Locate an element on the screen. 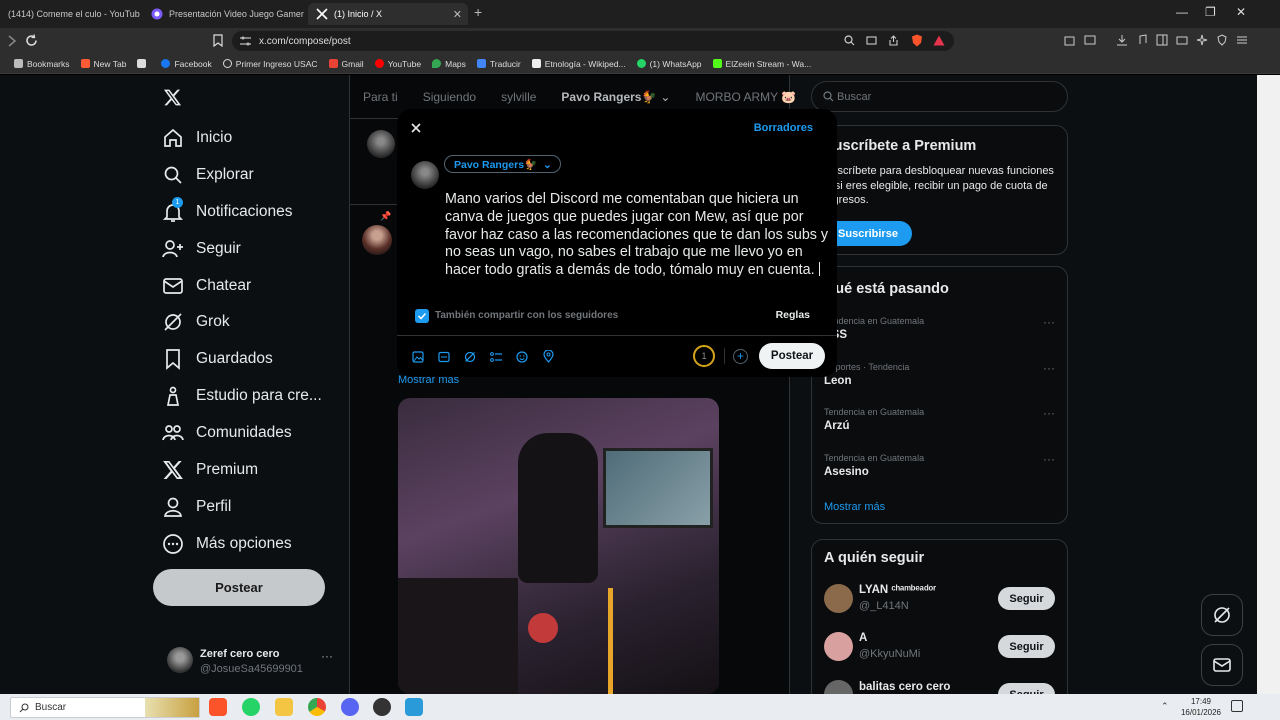 The image size is (1280, 720). tab-siguiendo: Siguiendo is located at coordinates (449, 97).